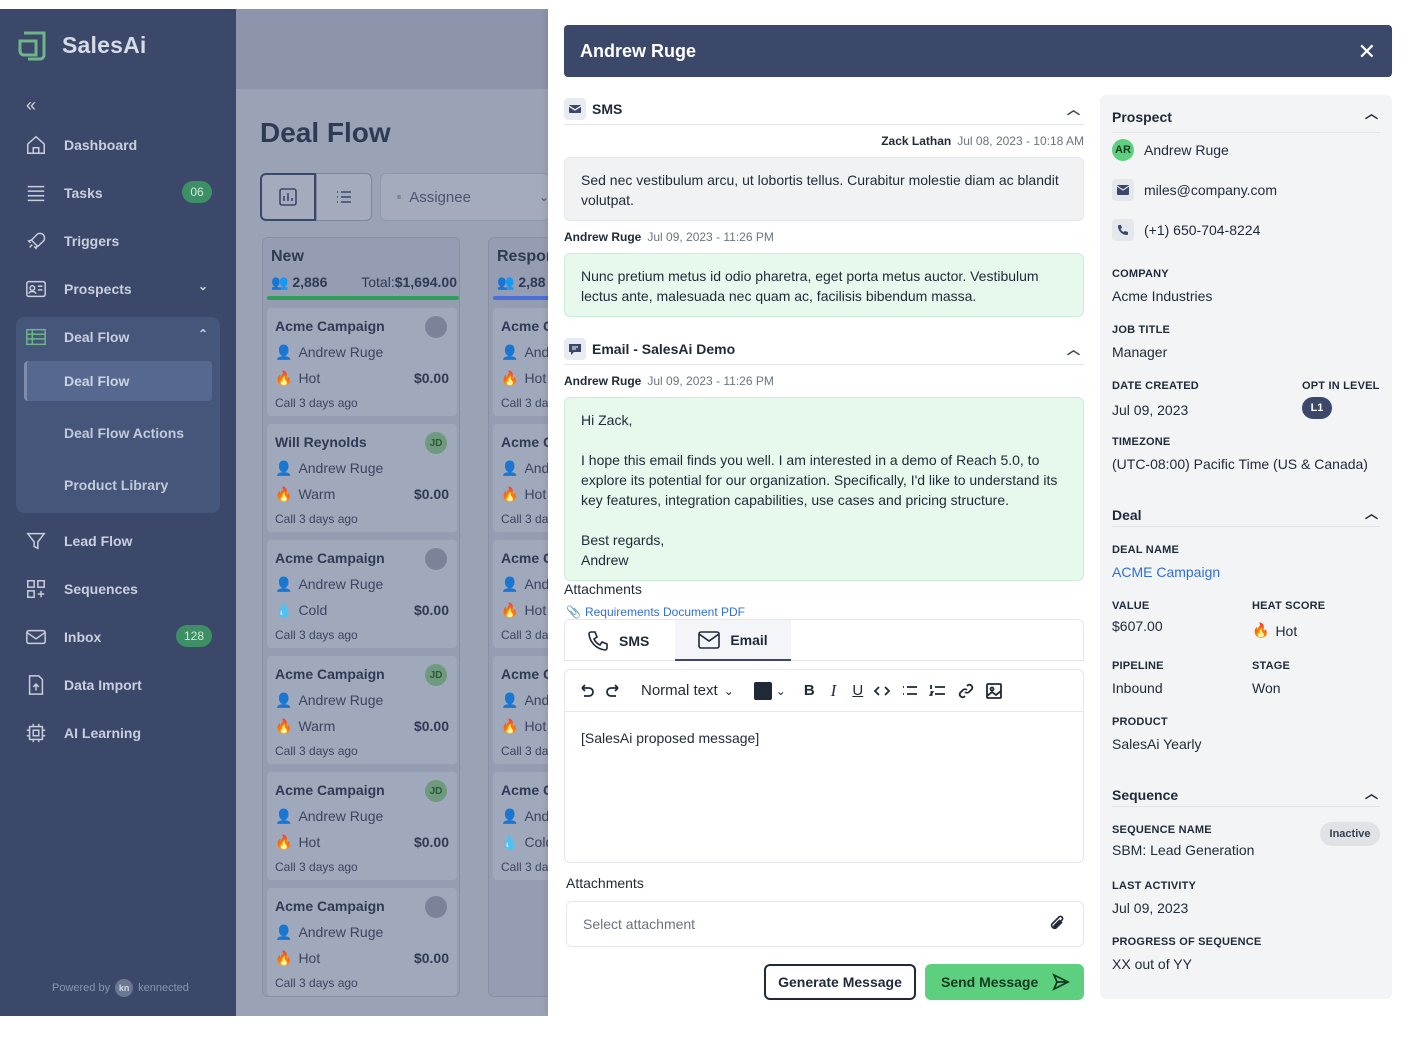 The height and width of the screenshot is (1037, 1423). What do you see at coordinates (733, 640) in the screenshot?
I see `tab-email: Email` at bounding box center [733, 640].